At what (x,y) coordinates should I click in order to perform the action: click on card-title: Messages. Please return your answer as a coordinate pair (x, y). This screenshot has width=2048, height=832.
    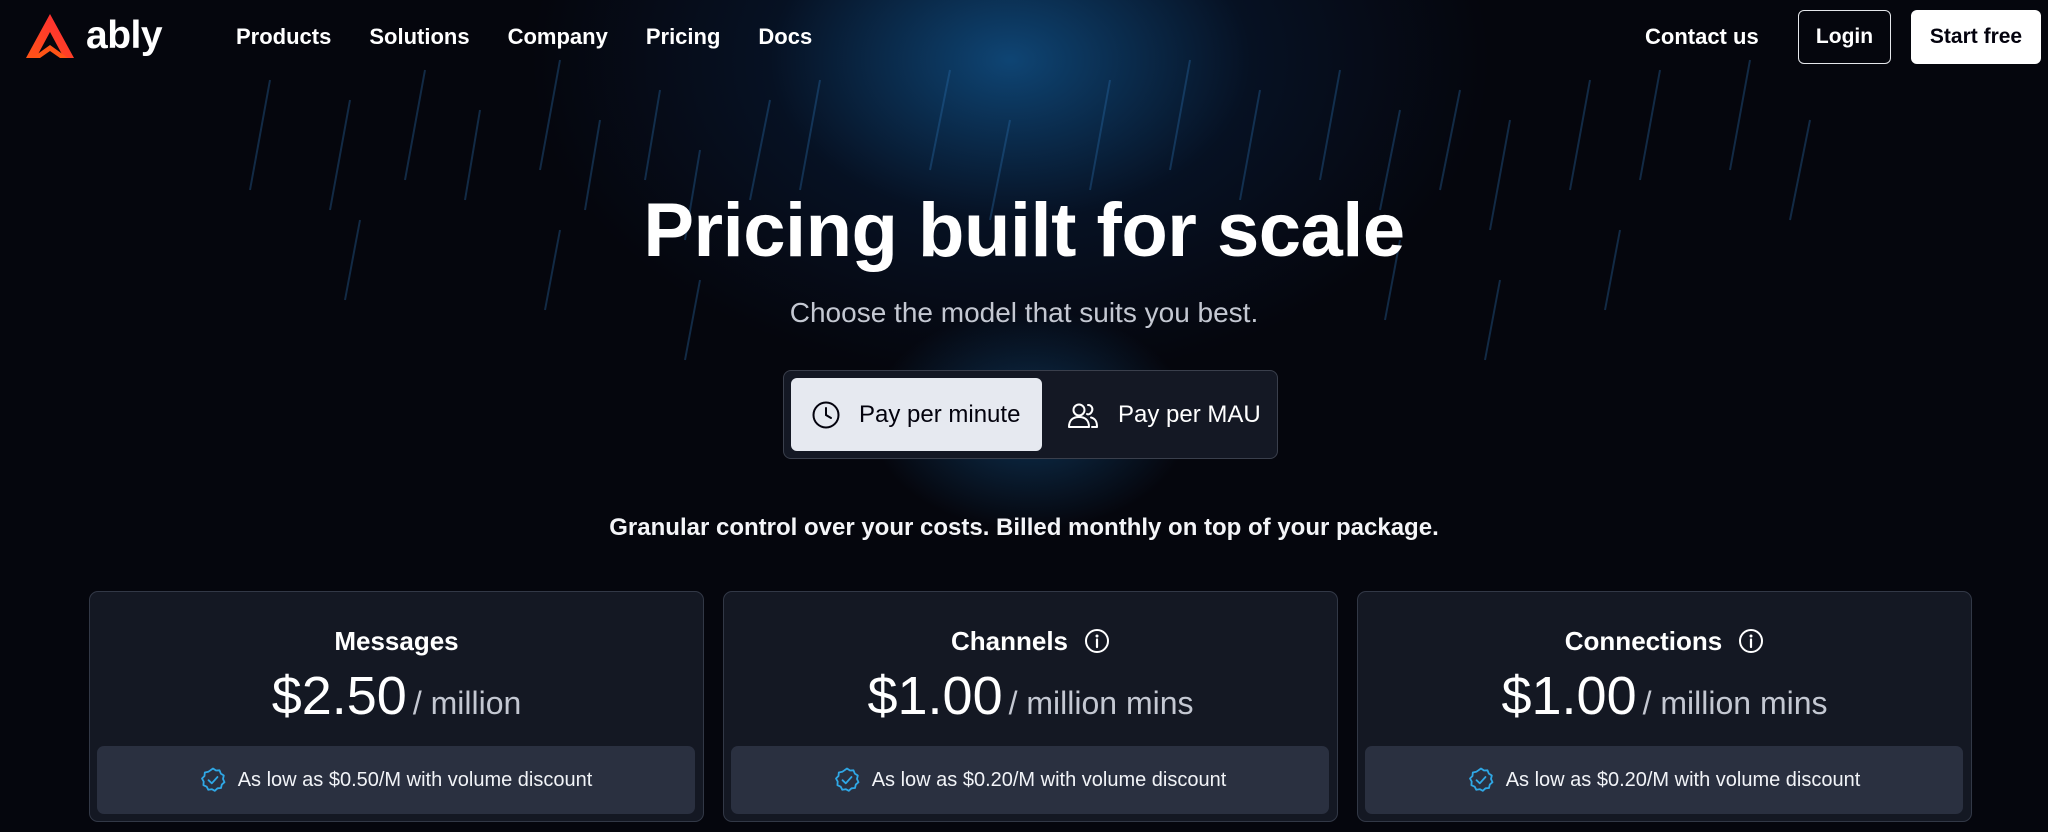
    Looking at the image, I should click on (396, 641).